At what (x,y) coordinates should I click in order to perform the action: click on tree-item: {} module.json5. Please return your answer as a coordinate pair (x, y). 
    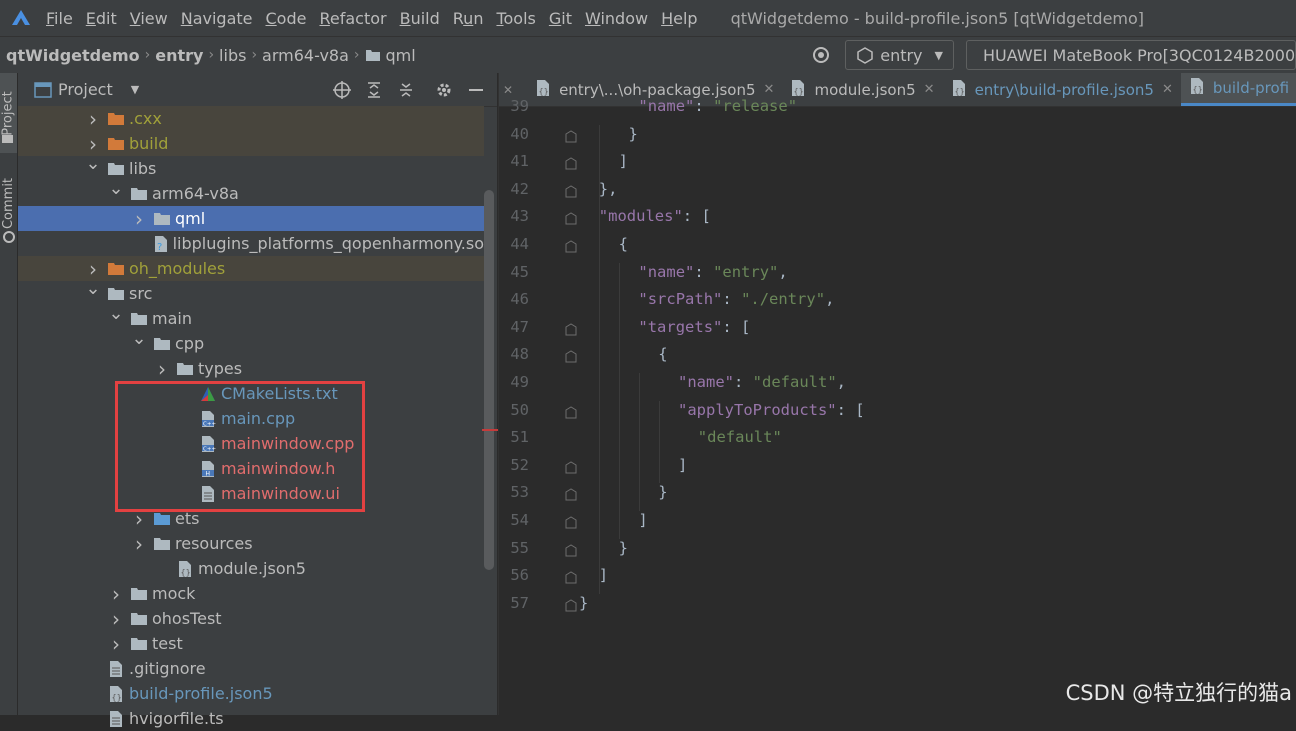
    Looking at the image, I should click on (251, 568).